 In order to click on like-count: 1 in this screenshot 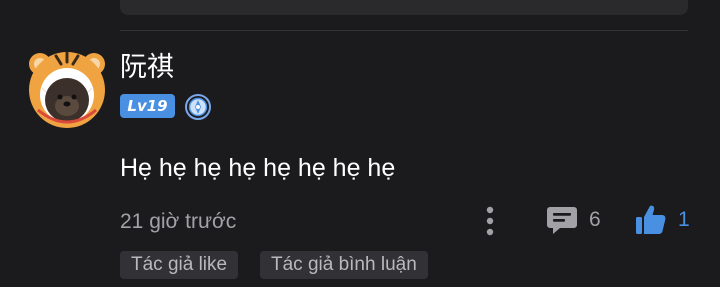, I will do `click(684, 219)`.